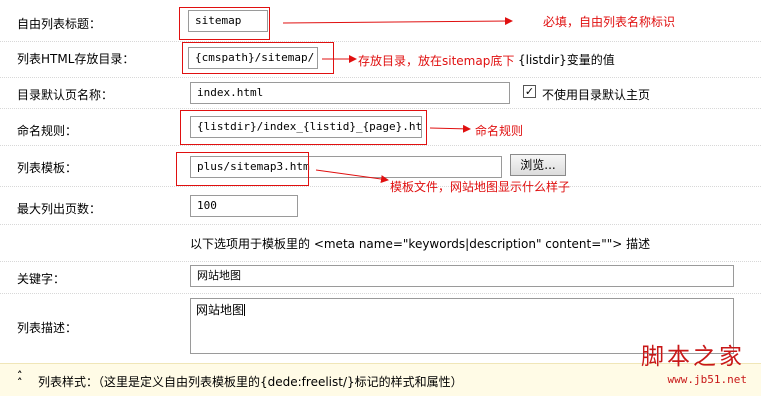  I want to click on watermark-url: www.jb51.net, so click(707, 379).